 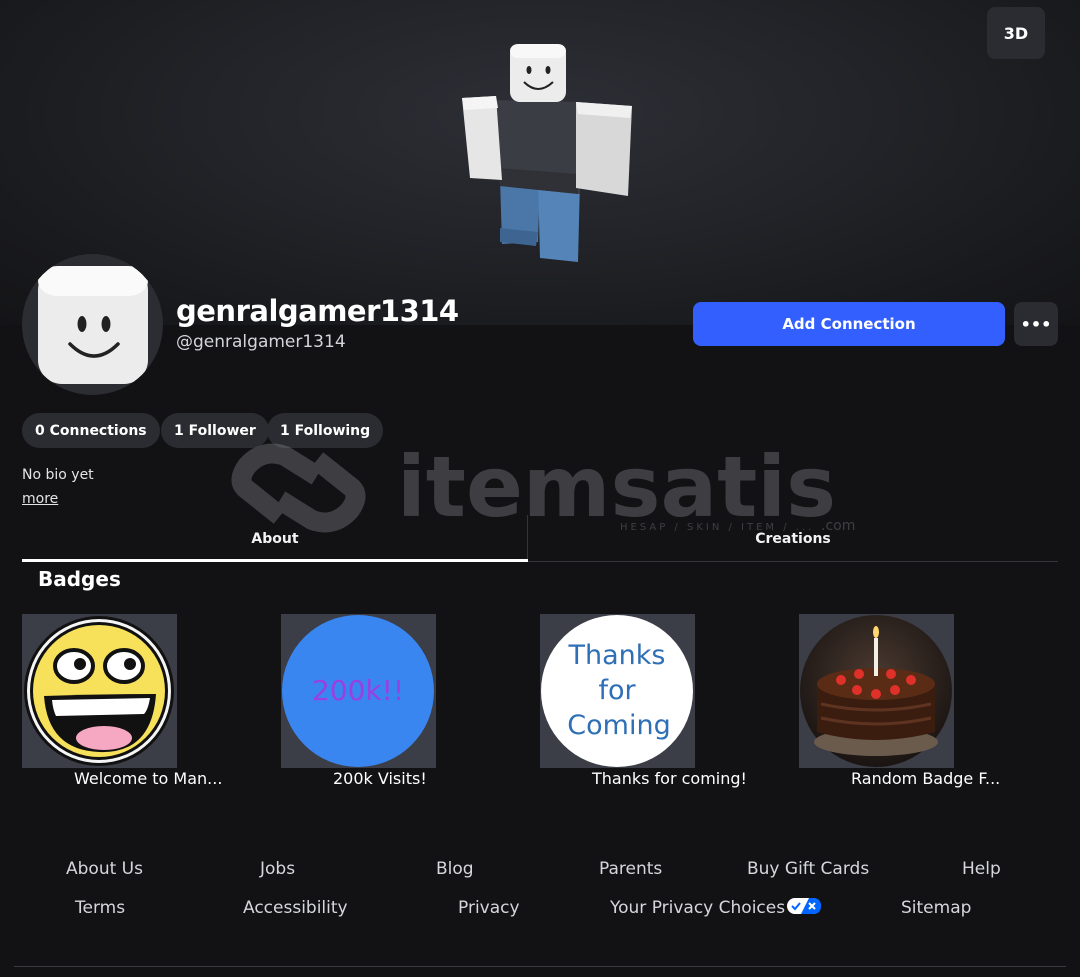 What do you see at coordinates (489, 908) in the screenshot?
I see `footer-link-privacy: Privacy` at bounding box center [489, 908].